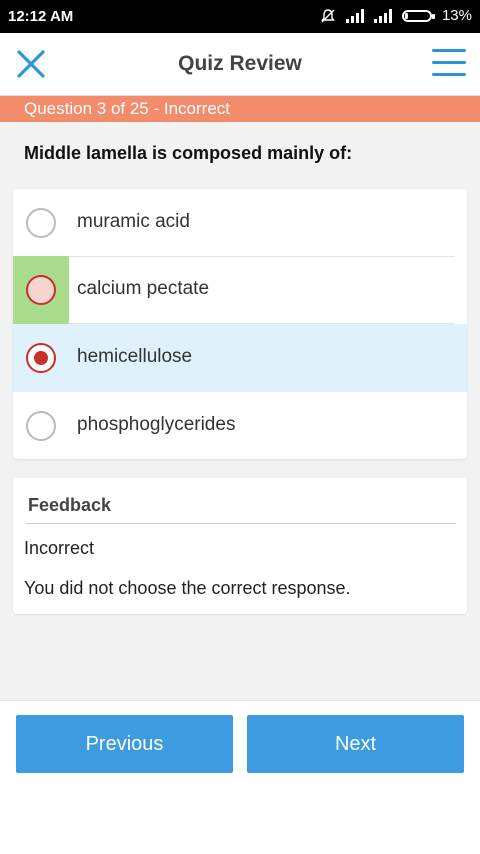 The height and width of the screenshot is (854, 480). What do you see at coordinates (156, 424) in the screenshot?
I see `answer-option-label: phosphoglycerides` at bounding box center [156, 424].